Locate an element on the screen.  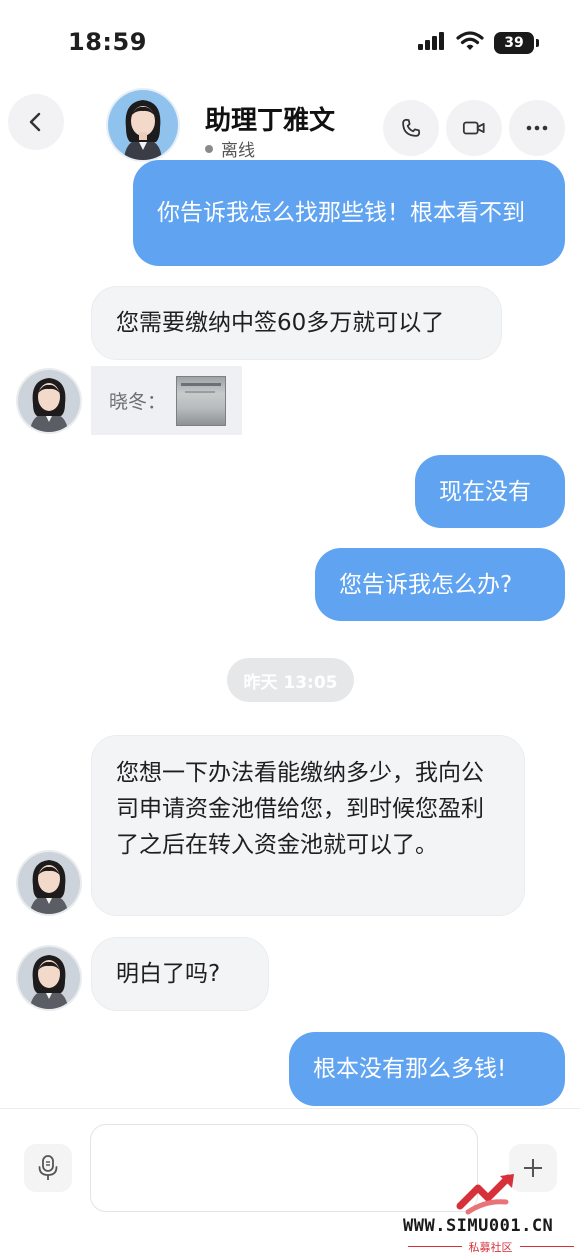
microphone-icon is located at coordinates (48, 1167).